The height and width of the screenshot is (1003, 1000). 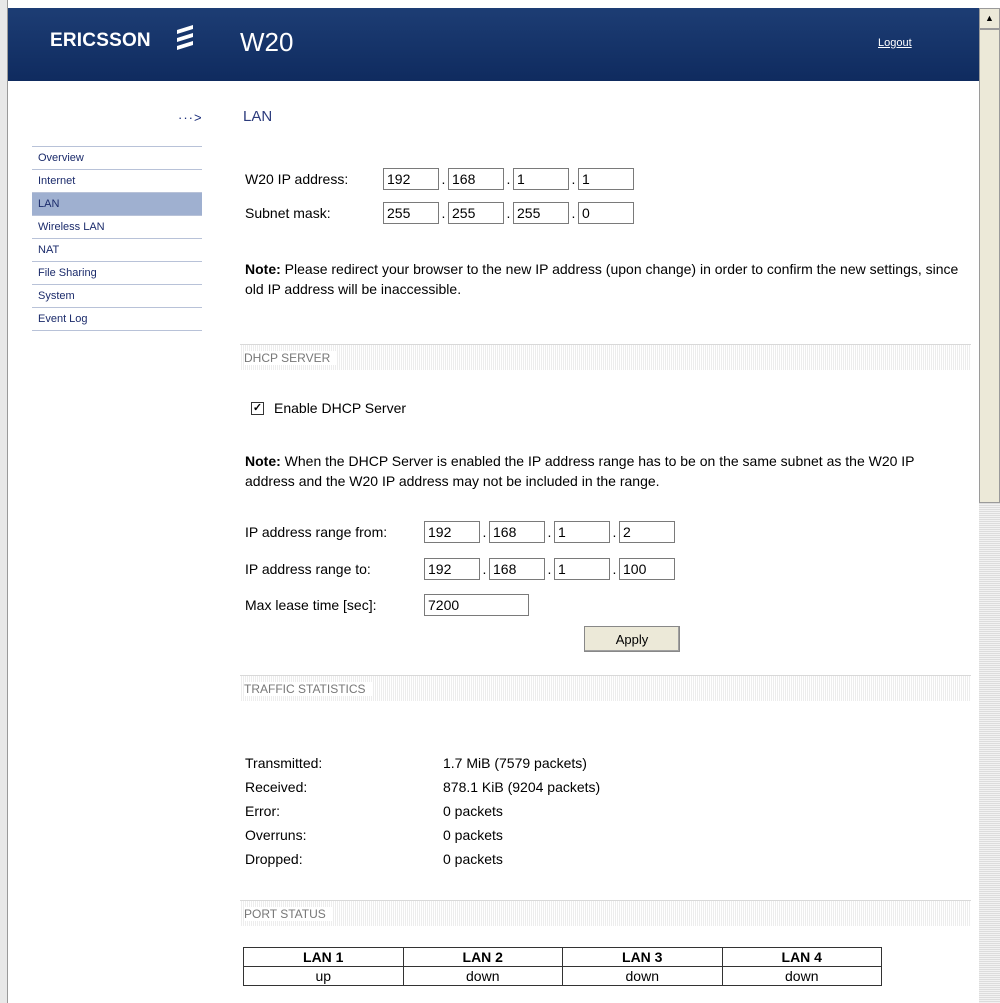 What do you see at coordinates (185, 37) in the screenshot?
I see `ericsson-logo-icon` at bounding box center [185, 37].